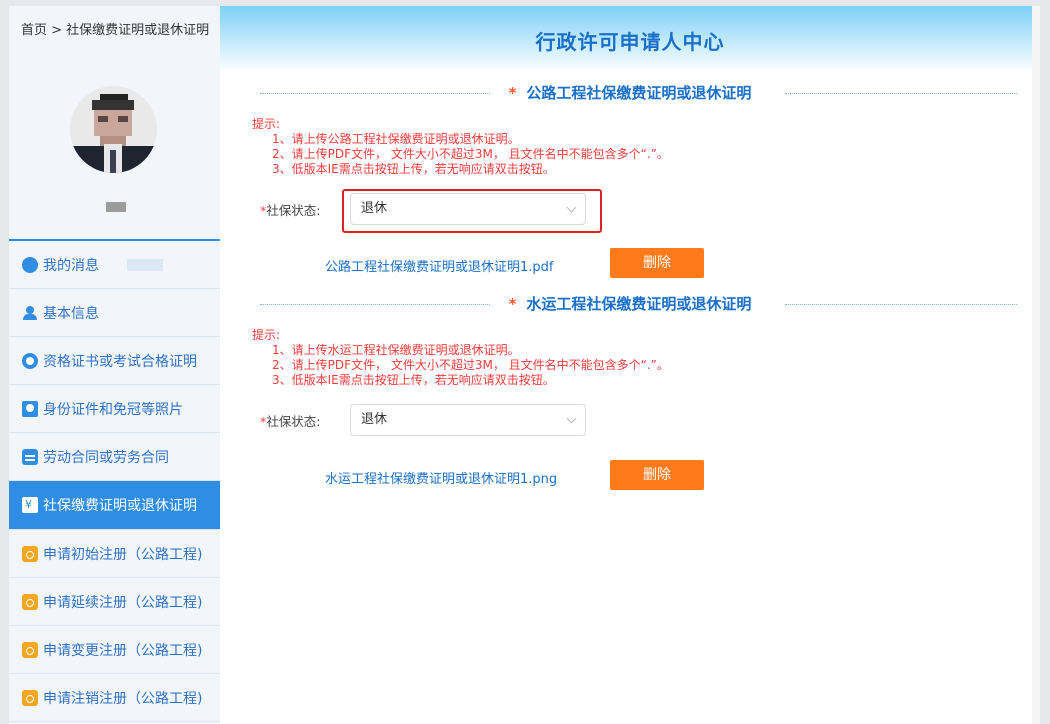 The image size is (1050, 724). I want to click on certificate-icon, so click(30, 360).